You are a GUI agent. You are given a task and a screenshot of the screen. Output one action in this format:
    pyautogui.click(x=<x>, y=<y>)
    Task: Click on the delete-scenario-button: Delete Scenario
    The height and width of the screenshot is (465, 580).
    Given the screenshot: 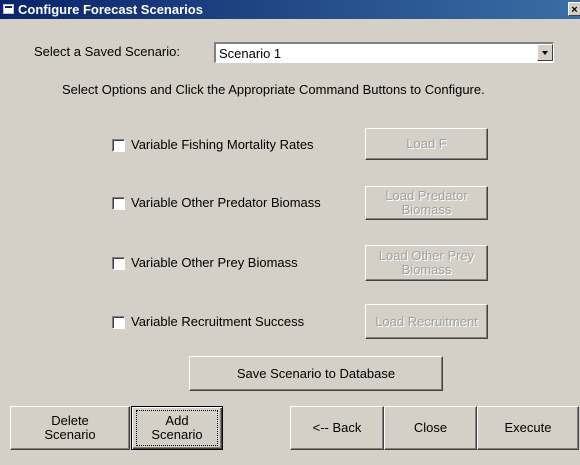 What is the action you would take?
    pyautogui.click(x=70, y=428)
    